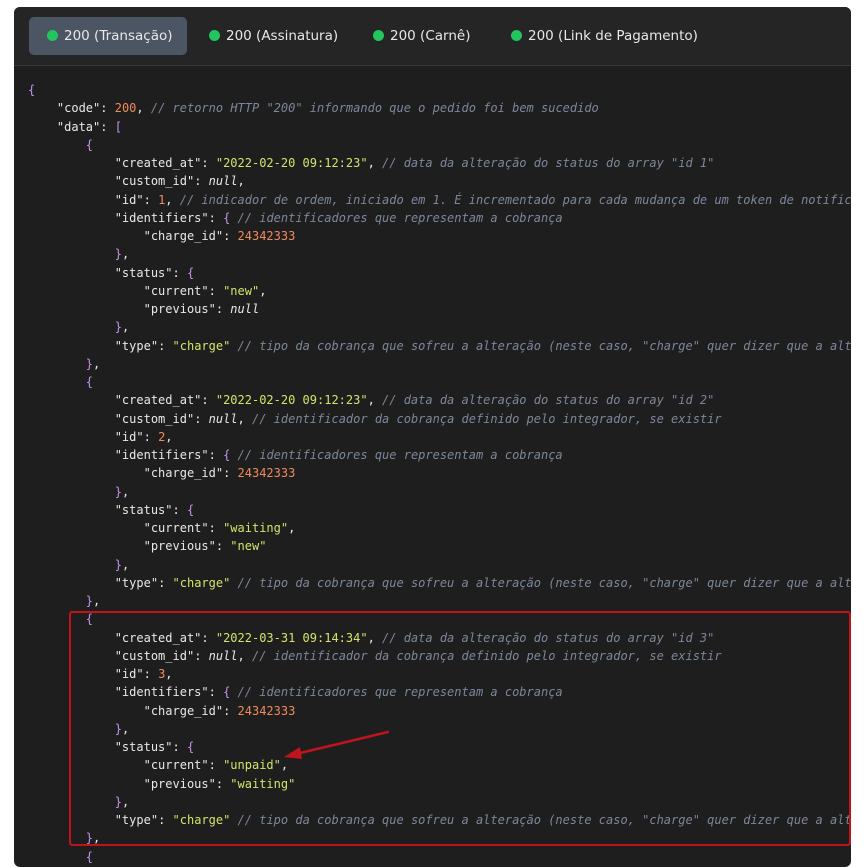  What do you see at coordinates (201, 820) in the screenshot?
I see `json-string: "charge"` at bounding box center [201, 820].